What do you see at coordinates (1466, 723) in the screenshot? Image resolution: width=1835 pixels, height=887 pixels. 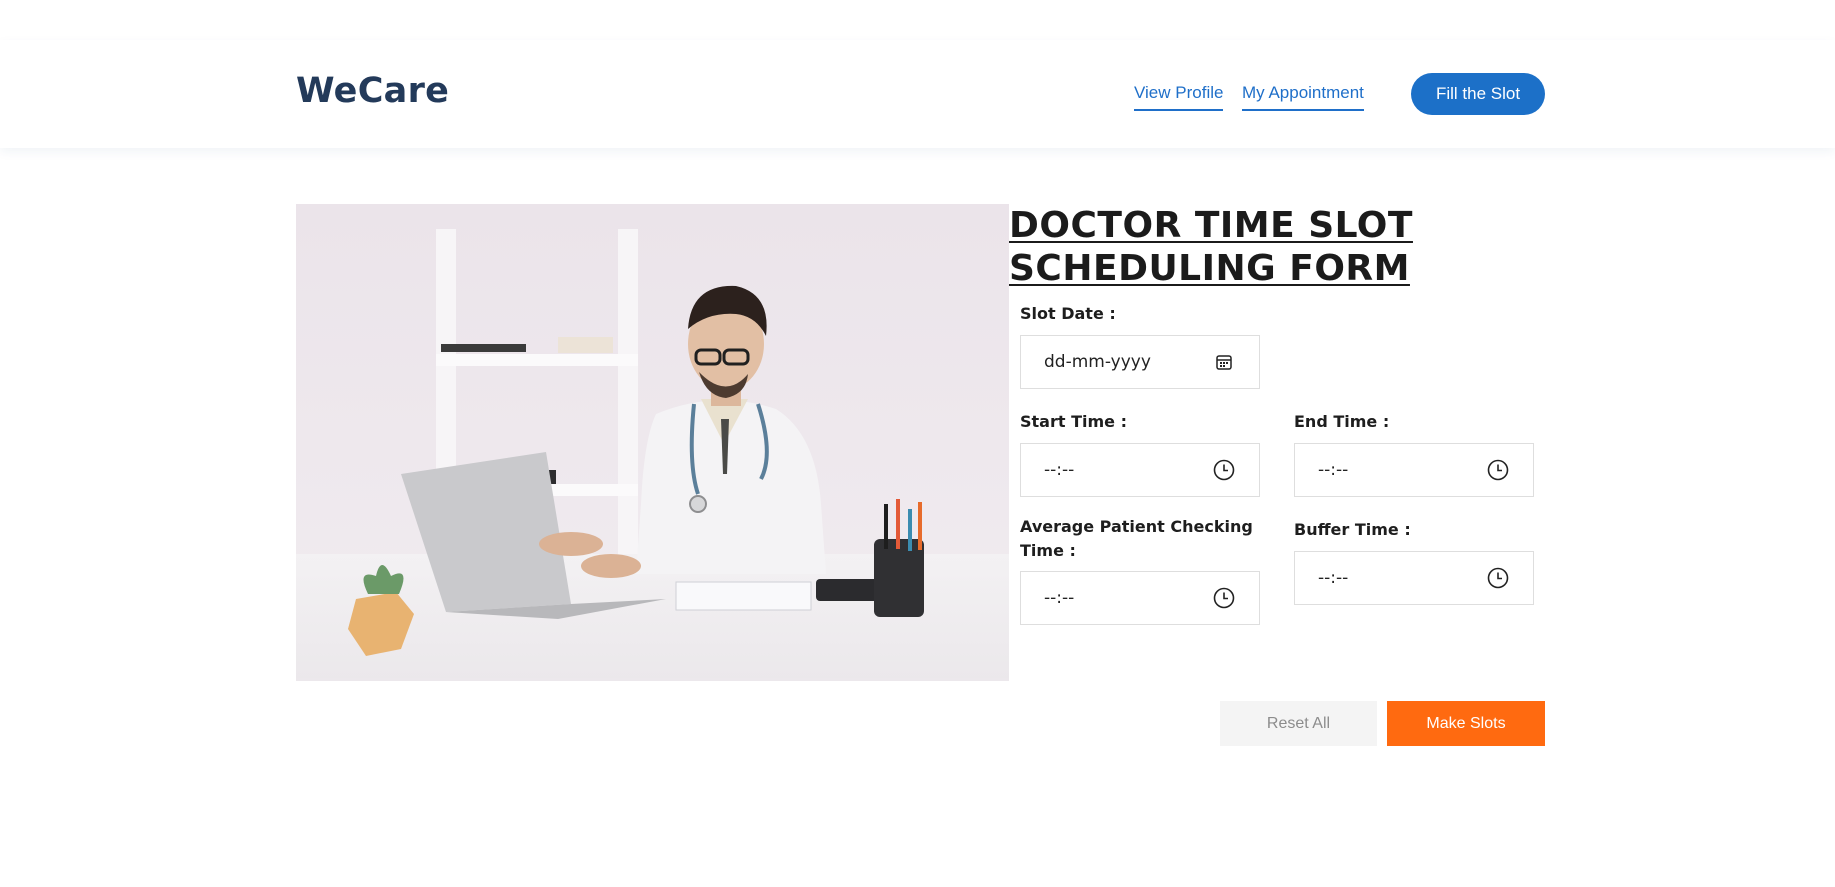 I see `make-slots-button: Make Slots` at bounding box center [1466, 723].